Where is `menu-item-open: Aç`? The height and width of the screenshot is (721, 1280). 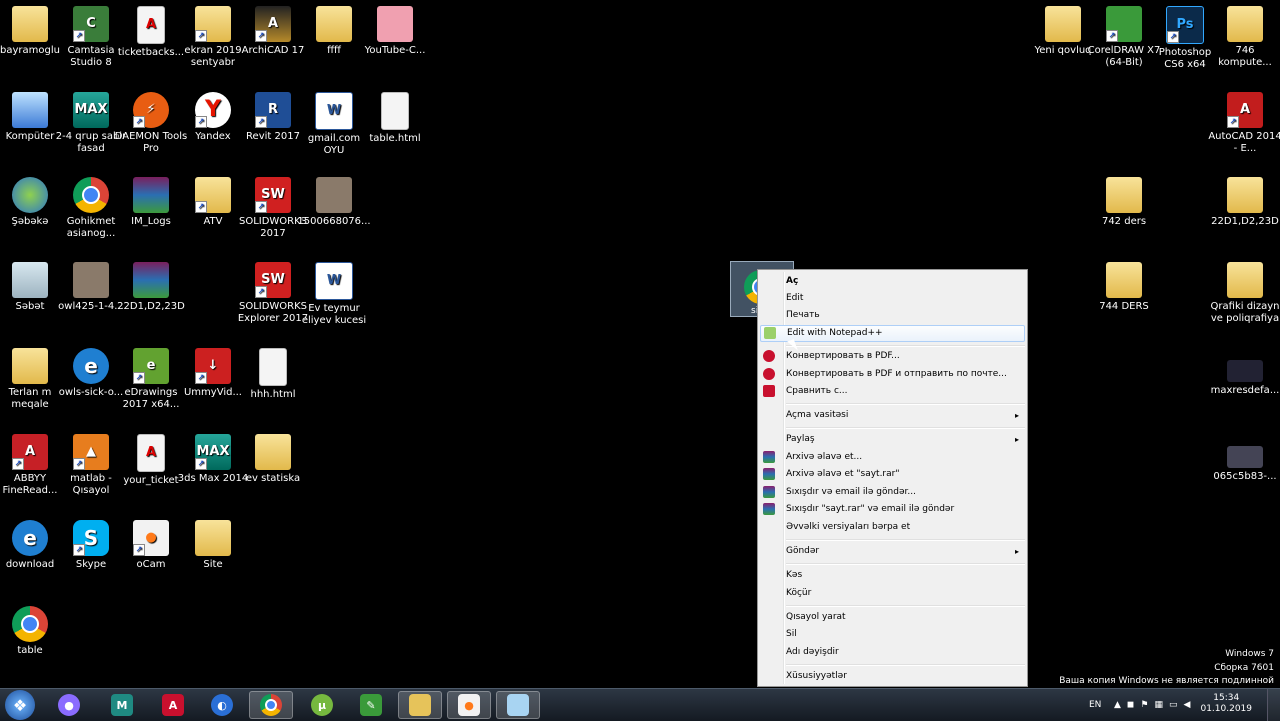
menu-item-open: Aç is located at coordinates (892, 281).